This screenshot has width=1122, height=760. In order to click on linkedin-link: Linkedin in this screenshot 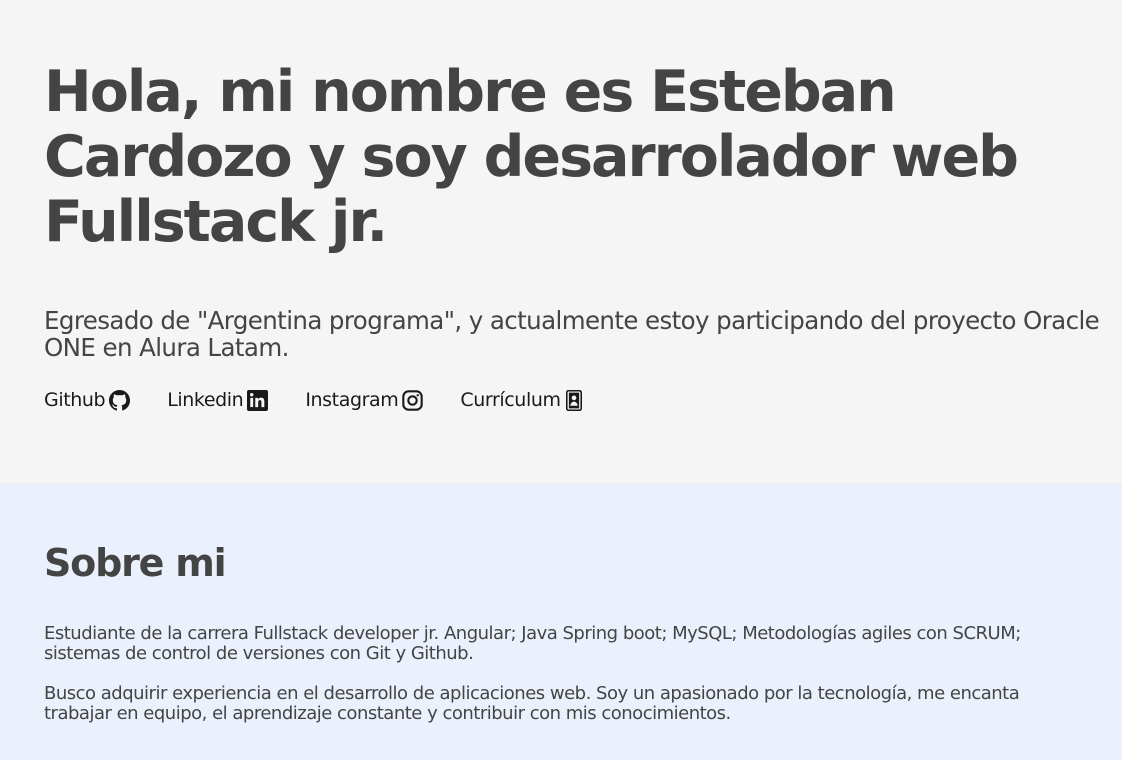, I will do `click(218, 400)`.